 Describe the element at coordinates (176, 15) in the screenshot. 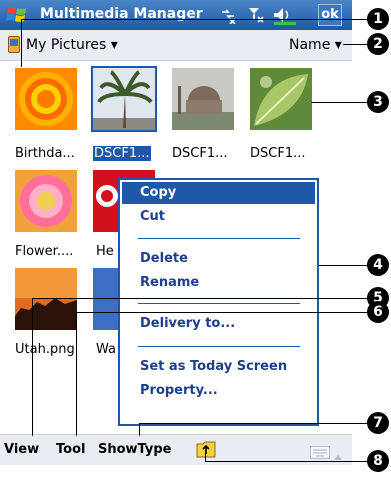

I see `title-bar: Multimedia Manager ok` at that location.